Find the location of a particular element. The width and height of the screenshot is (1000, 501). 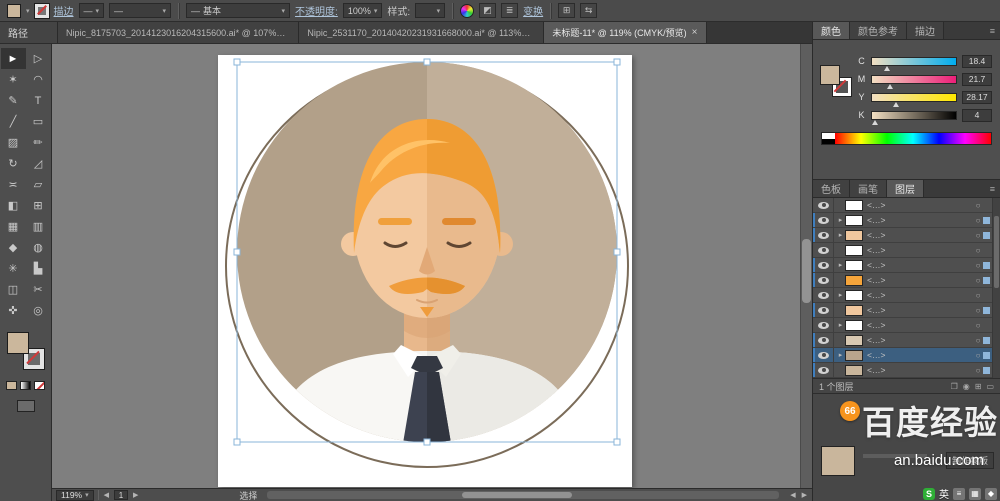

artboard-number-field: 1 is located at coordinates (121, 495).